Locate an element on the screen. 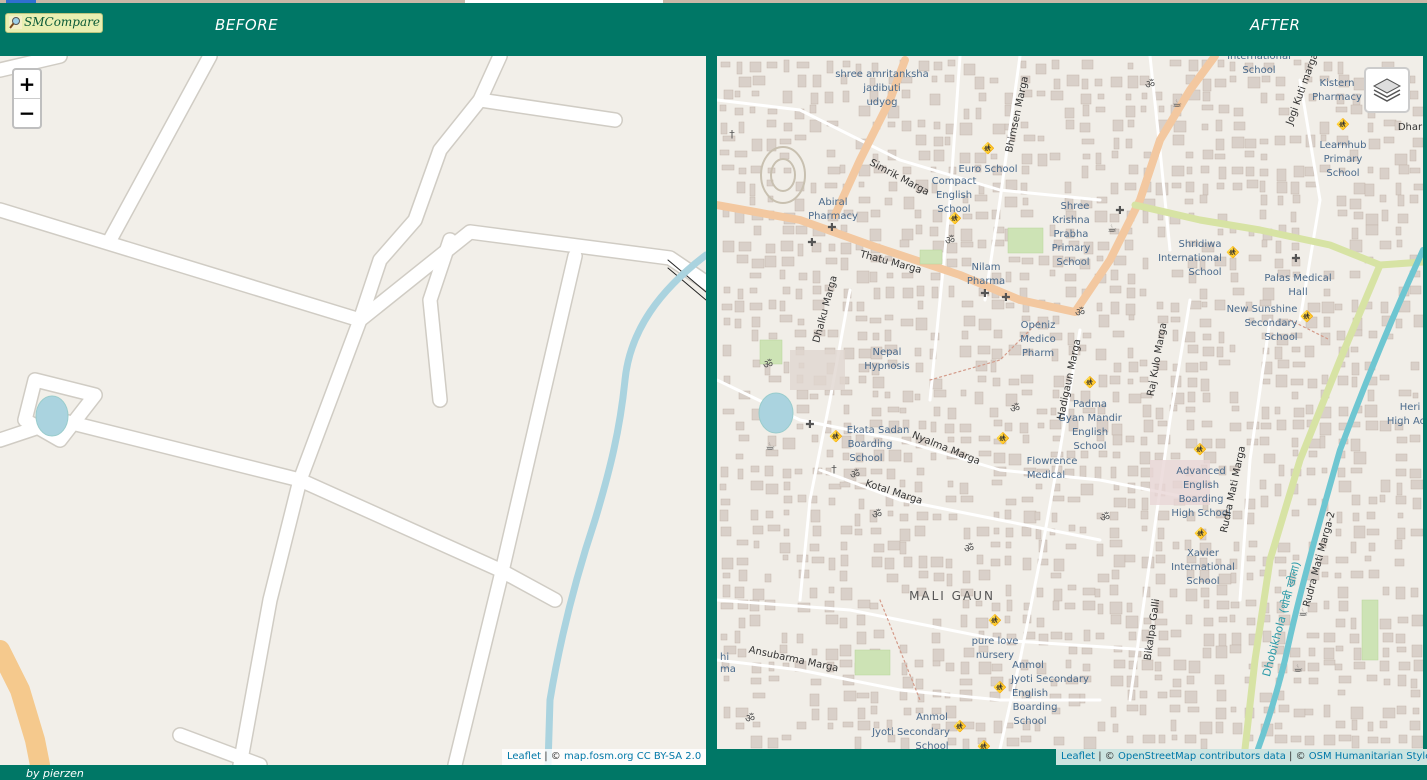  street-label: Dhar is located at coordinates (1410, 127).